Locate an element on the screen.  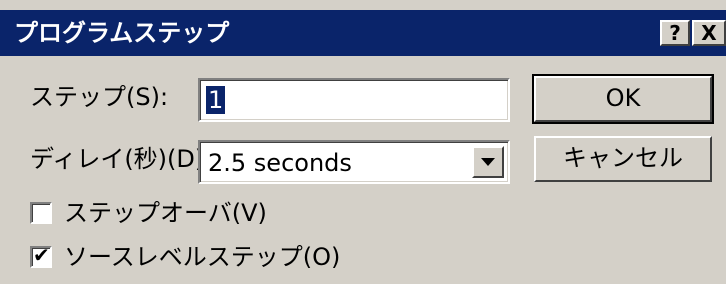
step-over-checkbox is located at coordinates (41, 213).